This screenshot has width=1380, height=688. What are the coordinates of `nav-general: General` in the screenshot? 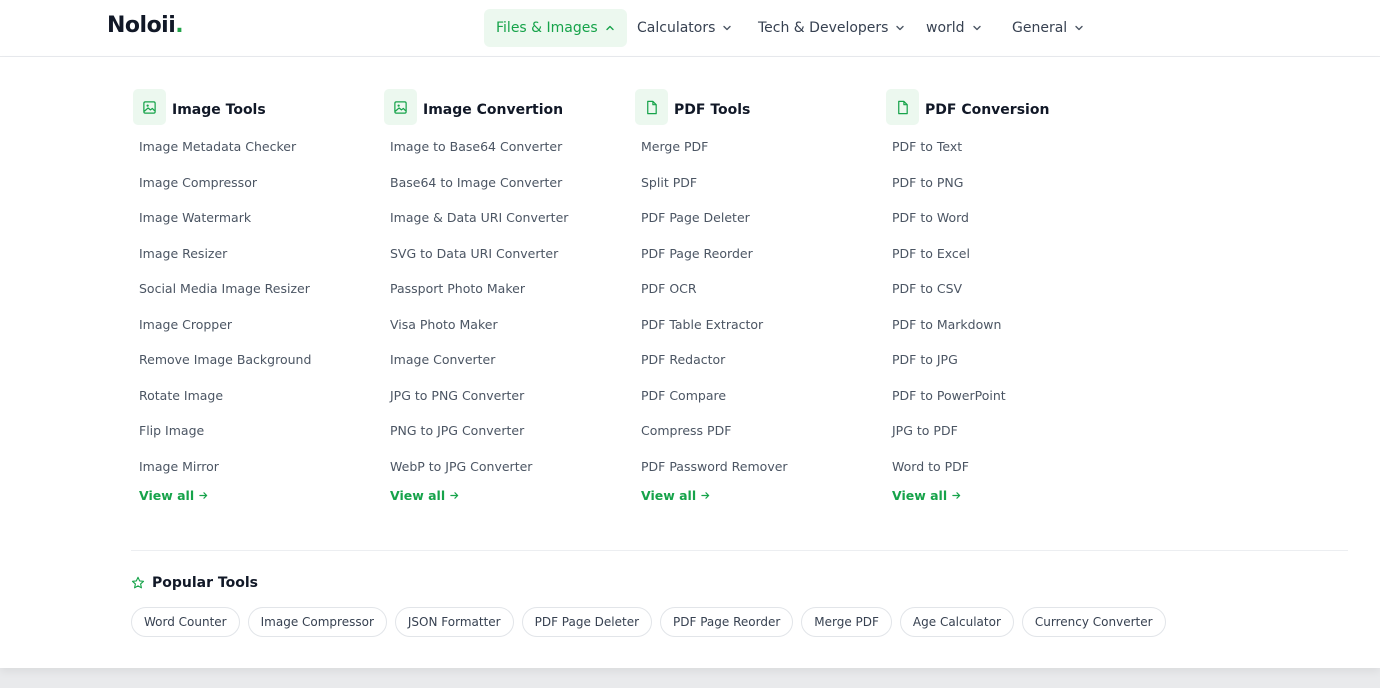 It's located at (1048, 28).